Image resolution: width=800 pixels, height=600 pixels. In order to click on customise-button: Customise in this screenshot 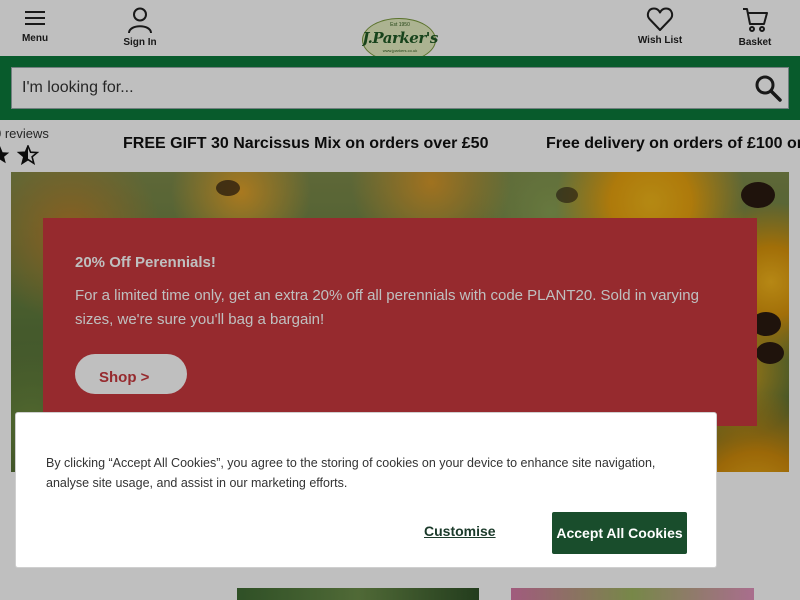, I will do `click(460, 531)`.